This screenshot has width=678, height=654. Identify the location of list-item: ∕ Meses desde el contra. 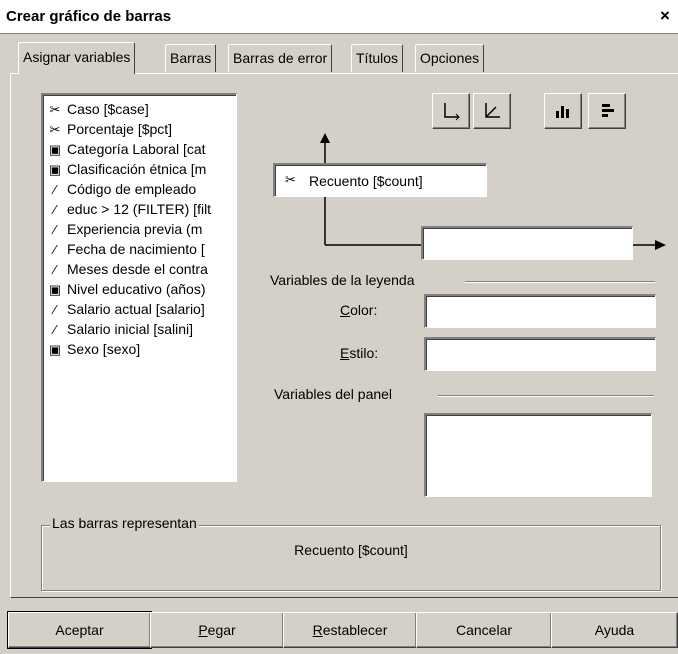
(139, 269).